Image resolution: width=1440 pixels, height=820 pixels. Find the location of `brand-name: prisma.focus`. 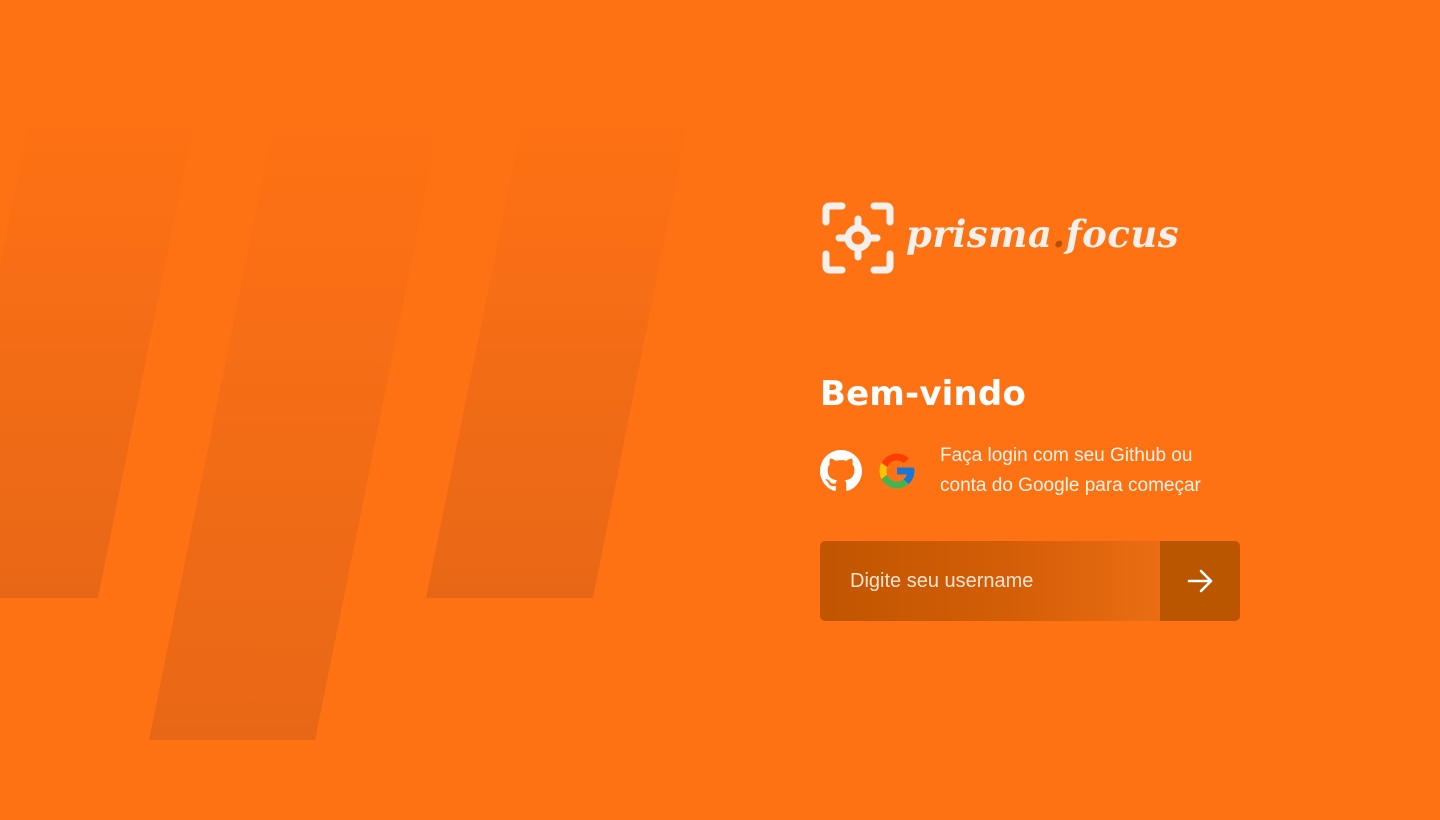

brand-name: prisma.focus is located at coordinates (1042, 234).